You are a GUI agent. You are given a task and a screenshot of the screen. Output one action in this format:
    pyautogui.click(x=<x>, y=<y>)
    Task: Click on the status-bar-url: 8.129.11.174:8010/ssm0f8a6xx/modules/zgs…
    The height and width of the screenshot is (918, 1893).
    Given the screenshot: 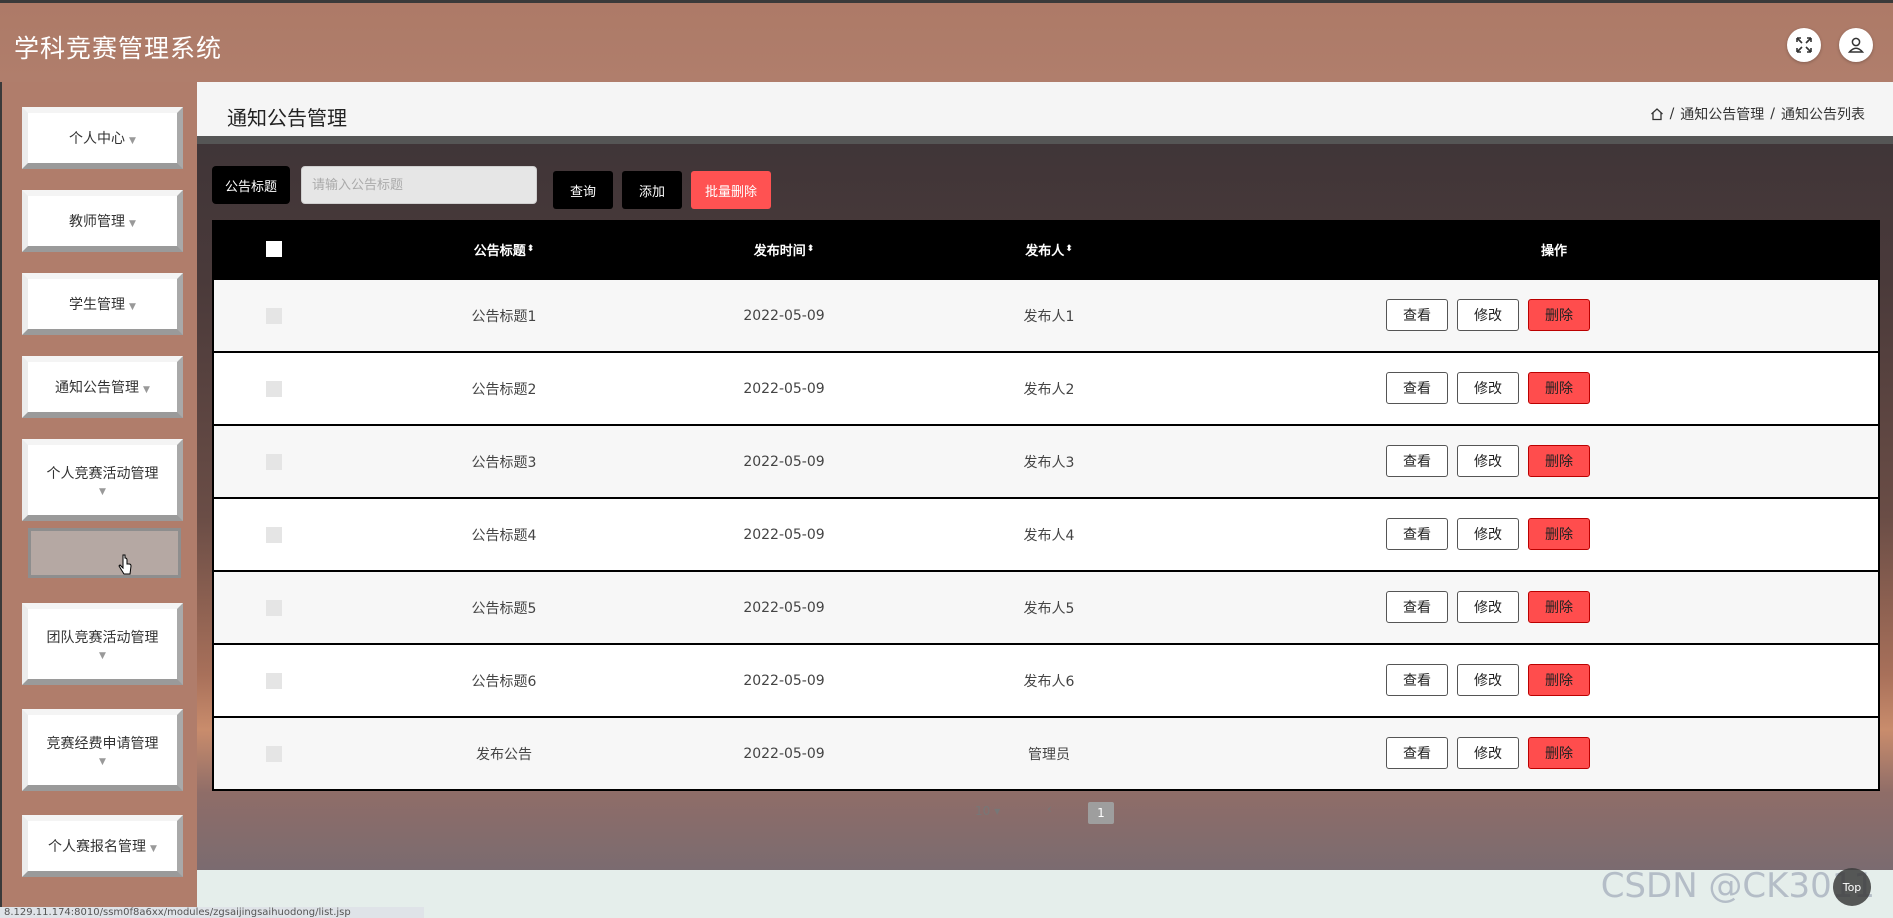 What is the action you would take?
    pyautogui.click(x=212, y=912)
    